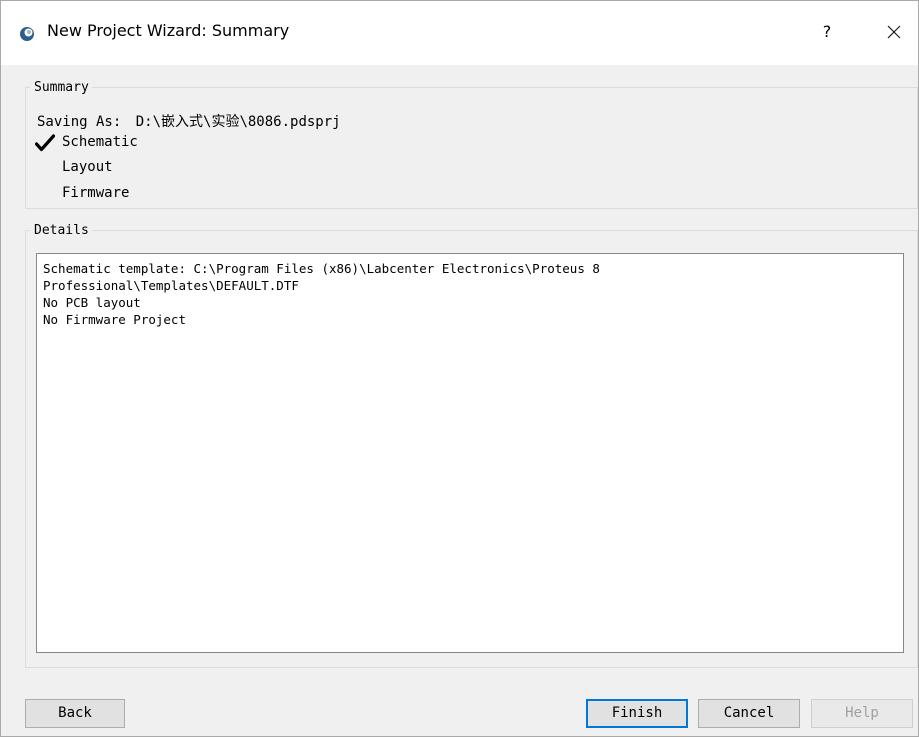 The image size is (919, 737). I want to click on context-help-button: ?, so click(827, 32).